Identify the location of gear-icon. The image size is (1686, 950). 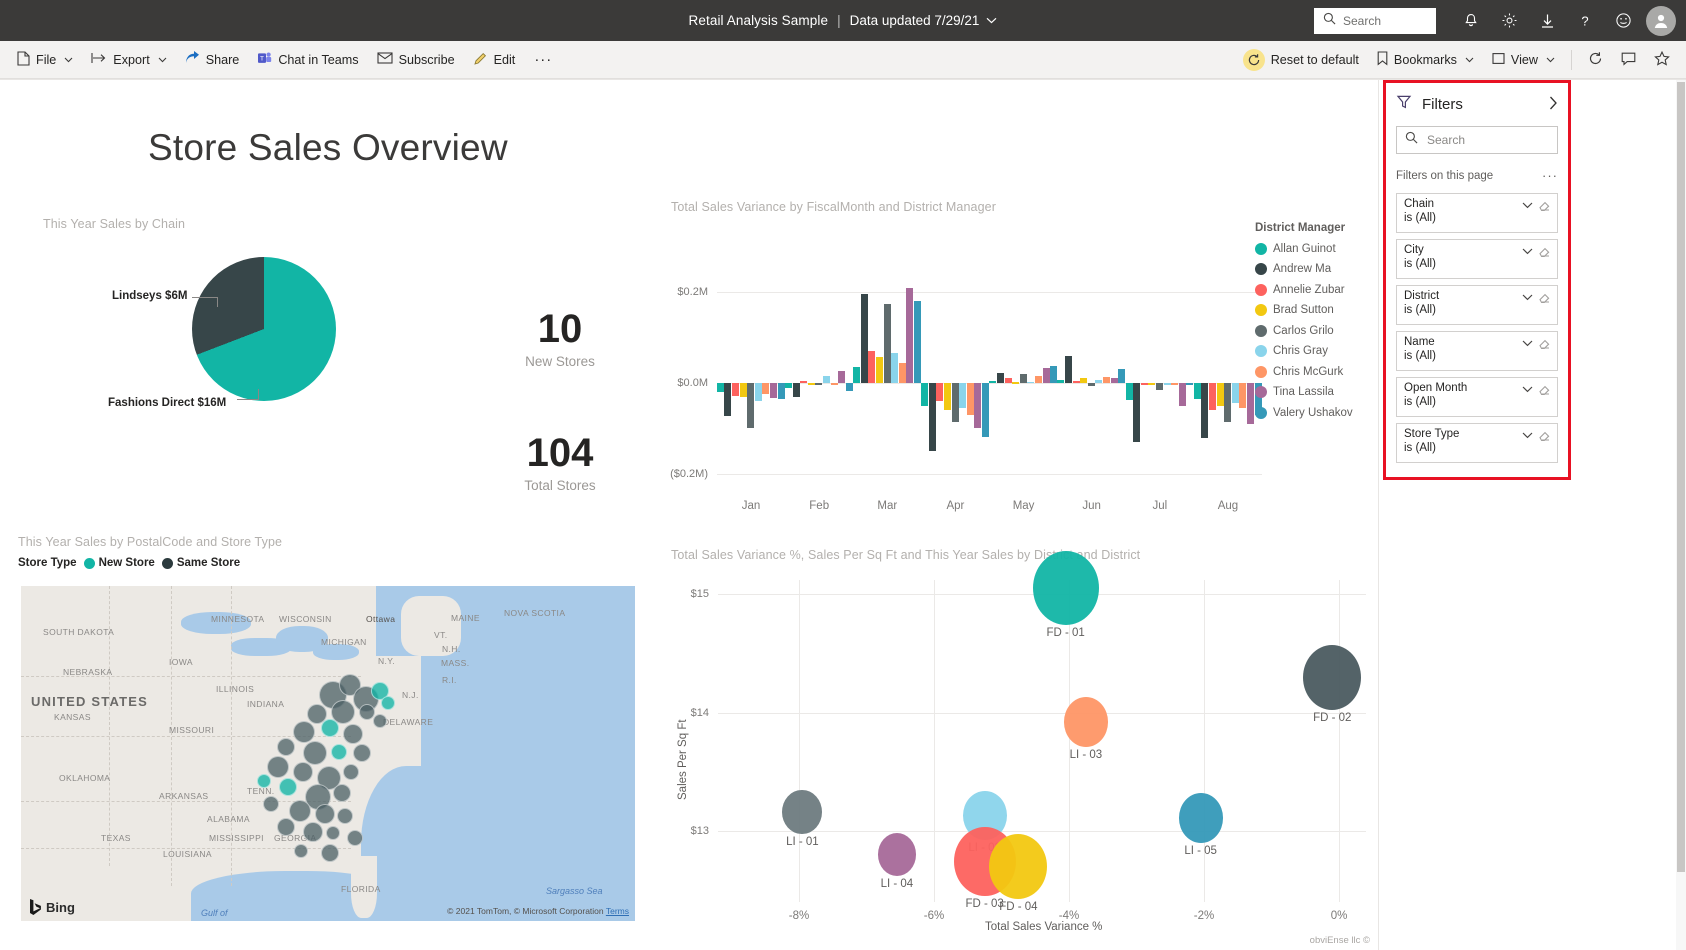
(1509, 20).